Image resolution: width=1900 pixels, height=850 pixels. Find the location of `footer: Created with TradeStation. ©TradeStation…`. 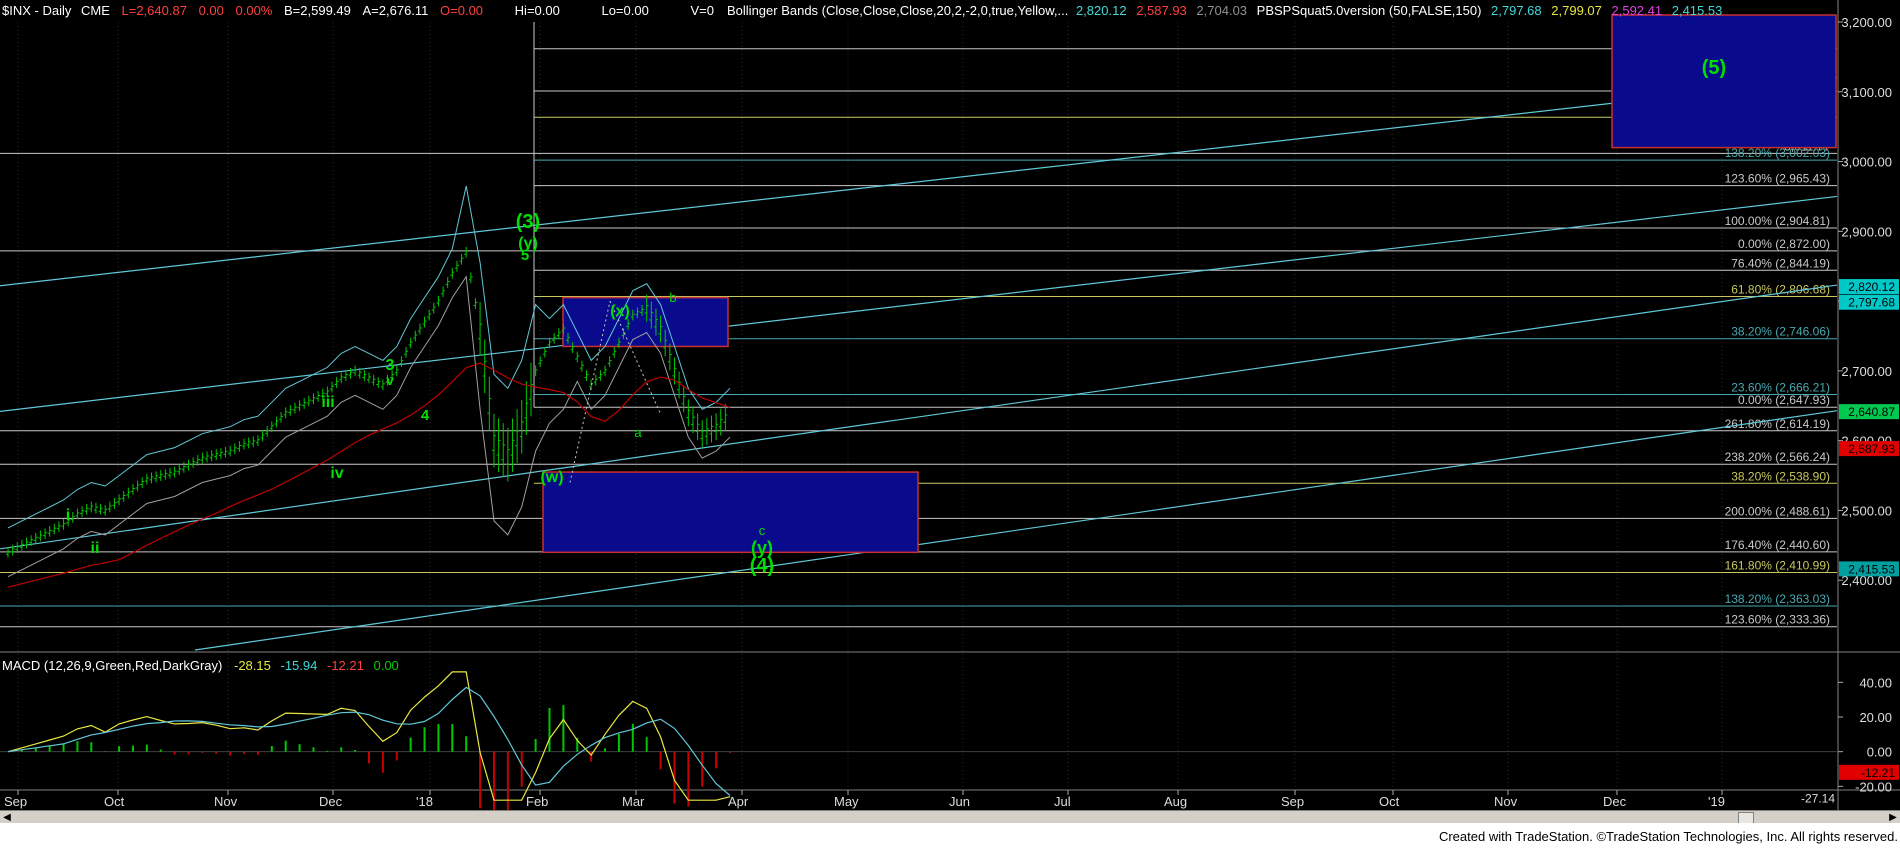

footer: Created with TradeStation. ©TradeStation… is located at coordinates (950, 836).